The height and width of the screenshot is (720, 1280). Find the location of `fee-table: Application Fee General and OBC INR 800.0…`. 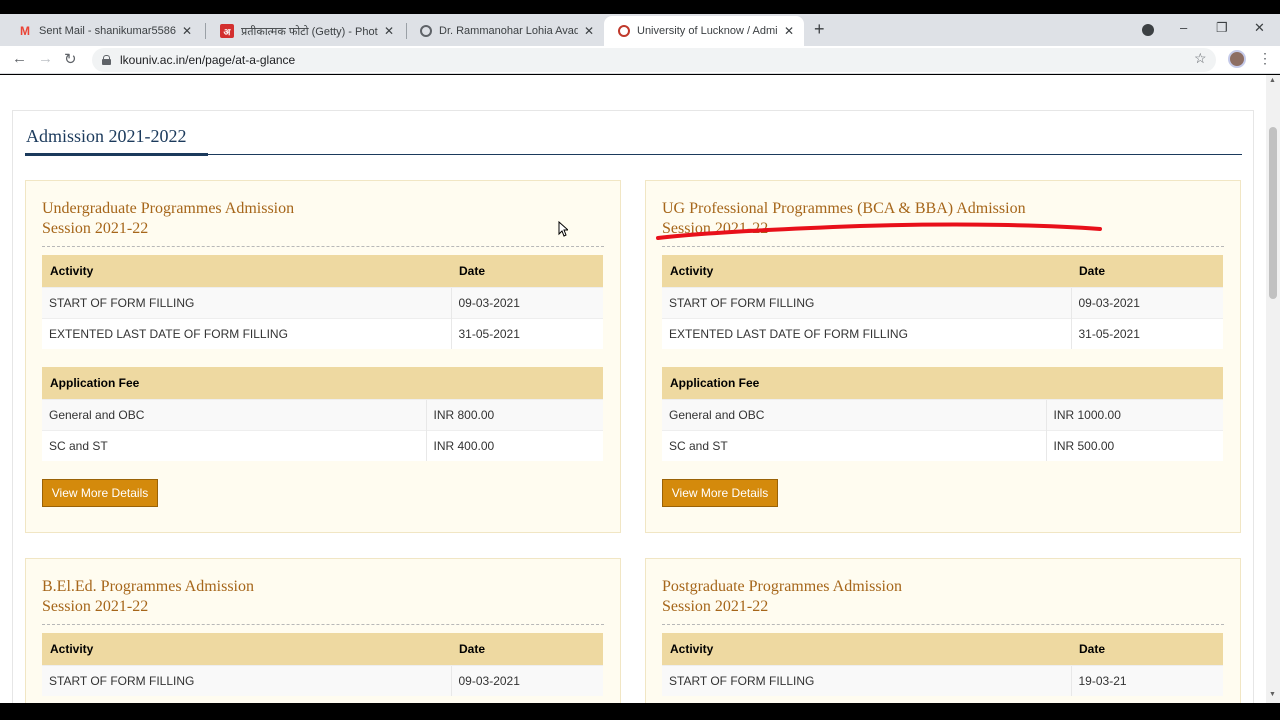

fee-table: Application Fee General and OBC INR 800.0… is located at coordinates (322, 414).